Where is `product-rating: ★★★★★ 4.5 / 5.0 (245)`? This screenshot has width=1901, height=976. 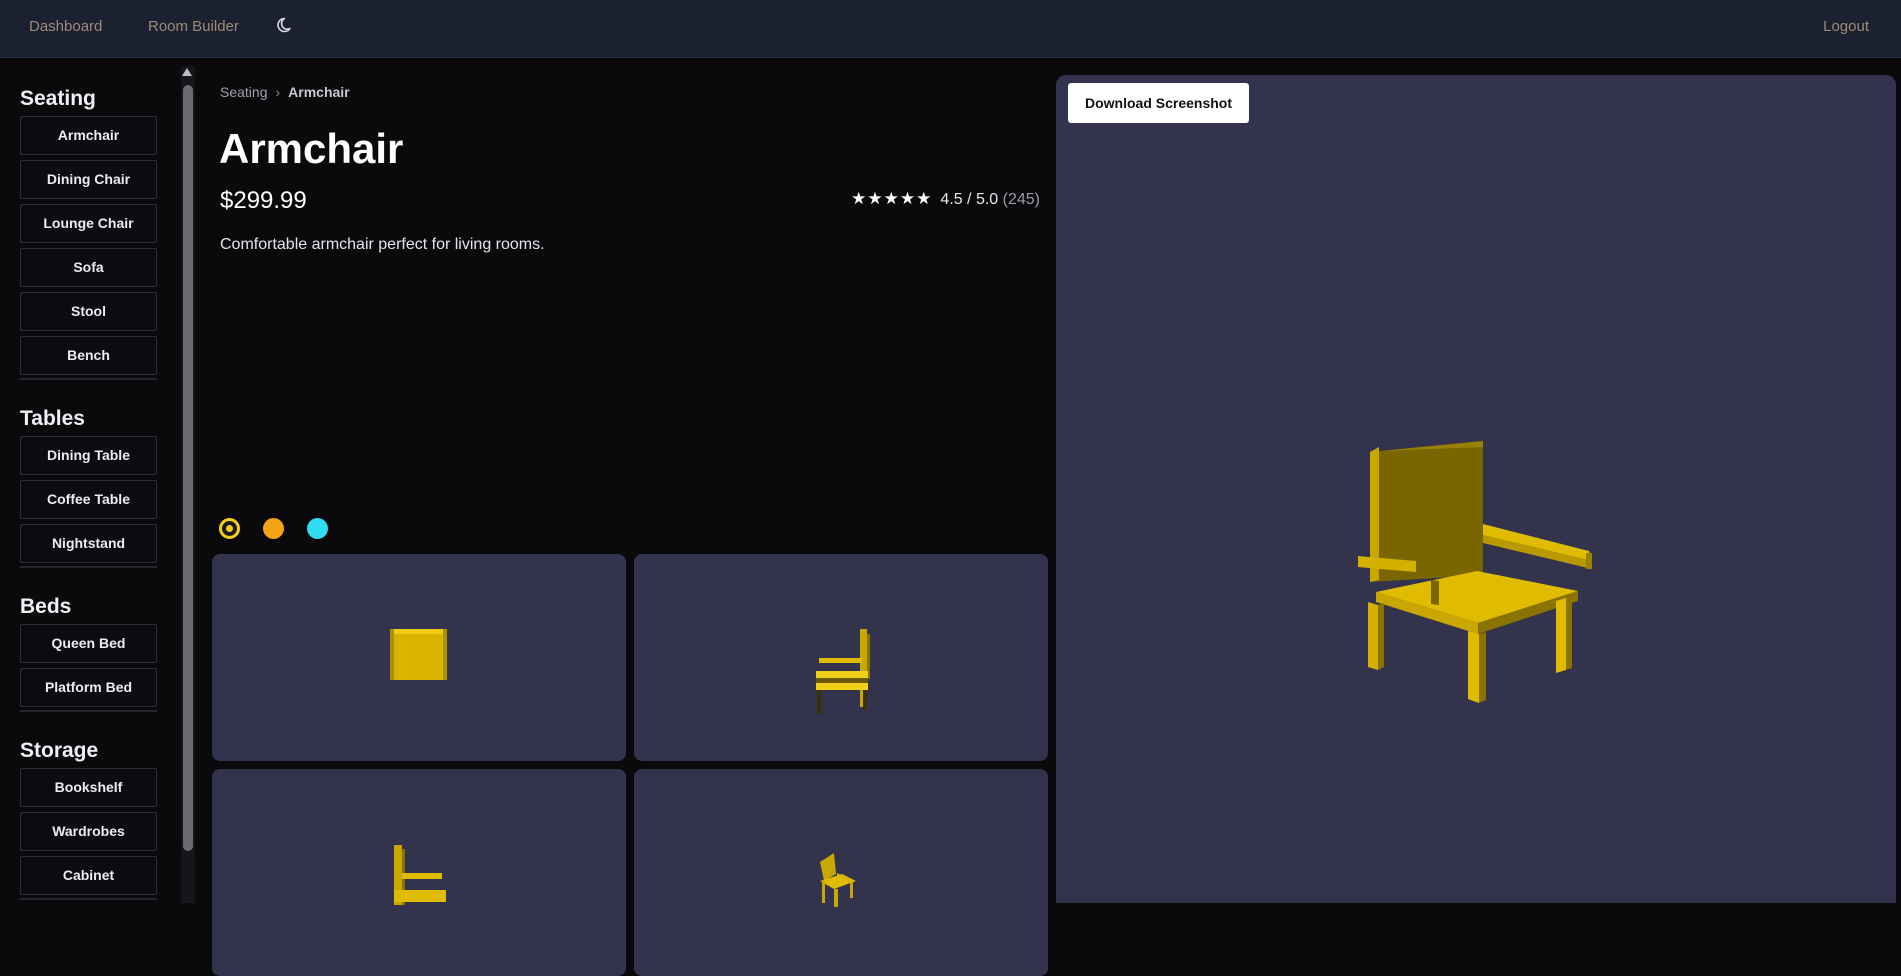 product-rating: ★★★★★ 4.5 / 5.0 (245) is located at coordinates (945, 199).